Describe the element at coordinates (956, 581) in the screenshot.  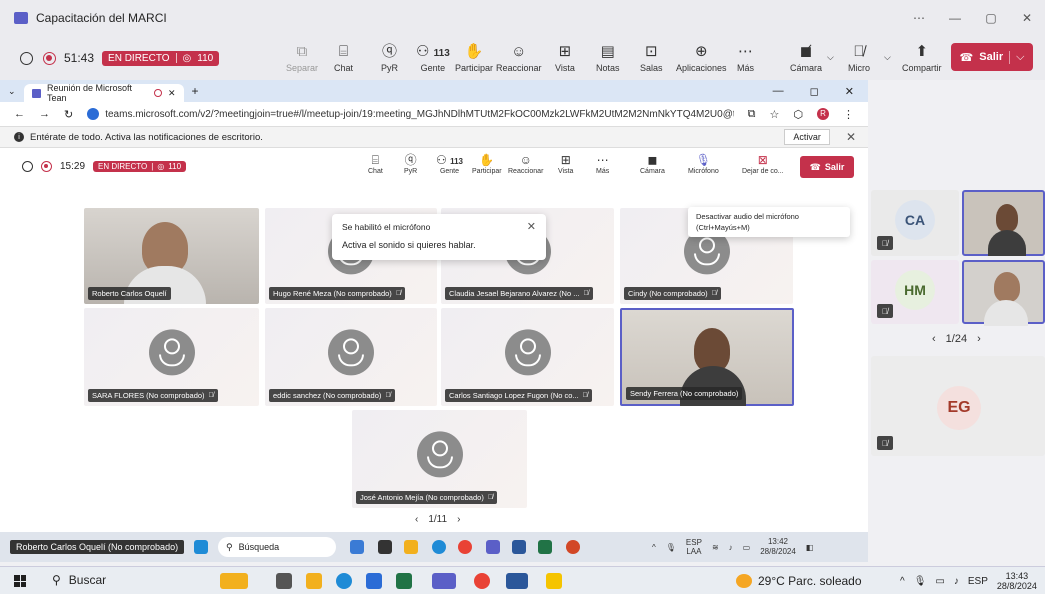
I see `volume-icon: ♪` at that location.